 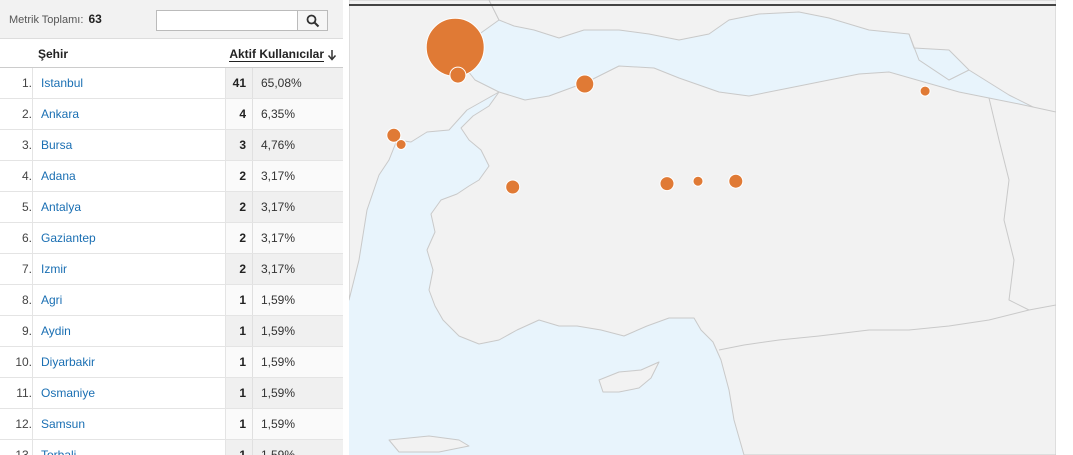 What do you see at coordinates (171, 83) in the screenshot?
I see `table-row: 1. Istanbul 41 65,08%` at bounding box center [171, 83].